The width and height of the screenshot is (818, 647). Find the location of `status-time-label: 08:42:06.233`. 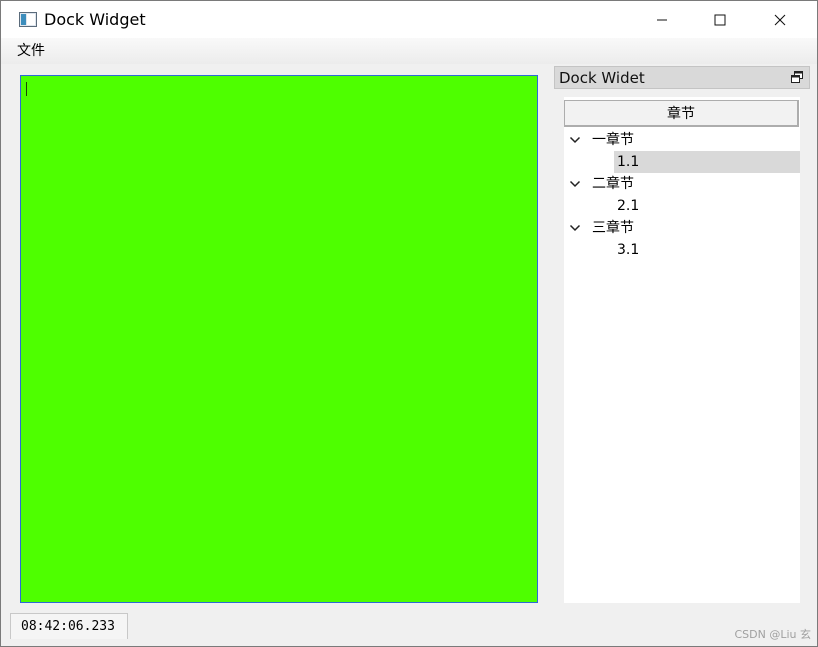

status-time-label: 08:42:06.233 is located at coordinates (69, 626).